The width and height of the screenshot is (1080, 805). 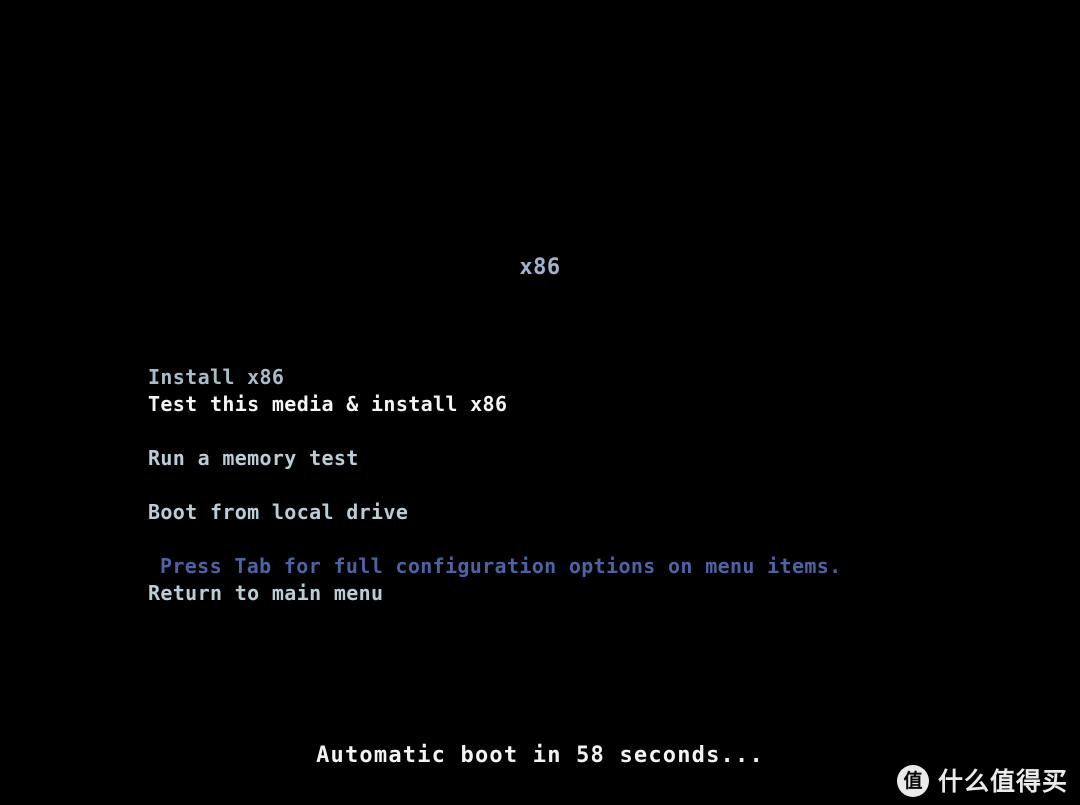 I want to click on watermark: 值 什么值得买, so click(x=982, y=781).